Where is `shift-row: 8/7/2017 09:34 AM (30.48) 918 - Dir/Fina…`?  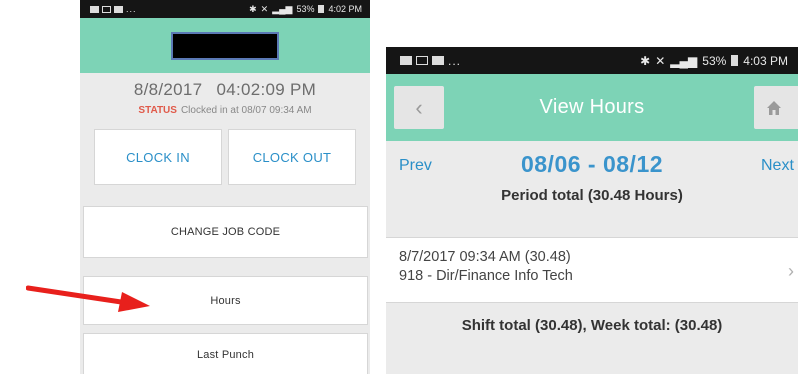
shift-row: 8/7/2017 09:34 AM (30.48) 918 - Dir/Fina… is located at coordinates (592, 270).